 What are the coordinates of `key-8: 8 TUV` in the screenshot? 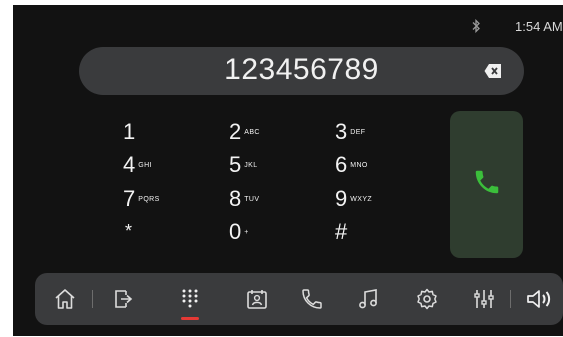 It's located at (244, 199).